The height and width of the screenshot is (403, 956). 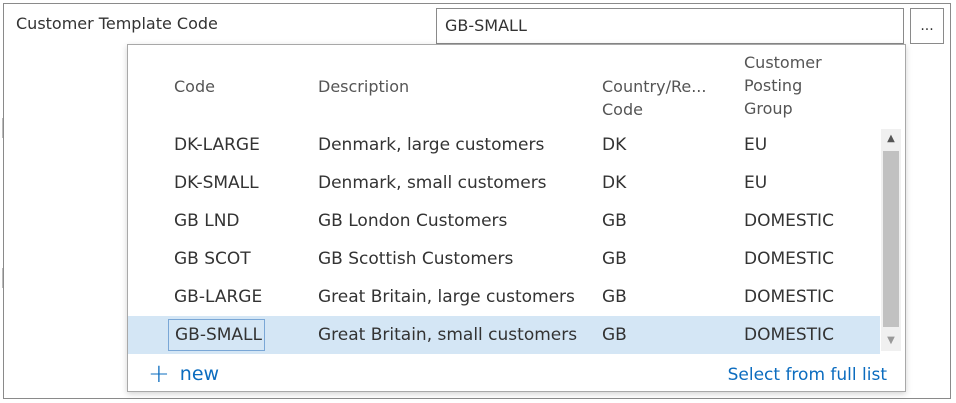 What do you see at coordinates (432, 183) in the screenshot?
I see `cell-description: Denmark, small customers` at bounding box center [432, 183].